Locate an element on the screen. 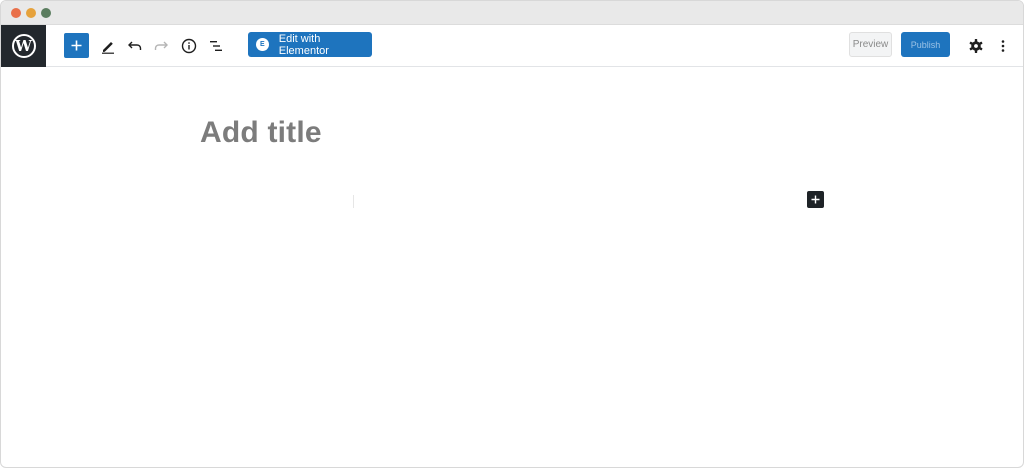  undo-icon is located at coordinates (135, 45).